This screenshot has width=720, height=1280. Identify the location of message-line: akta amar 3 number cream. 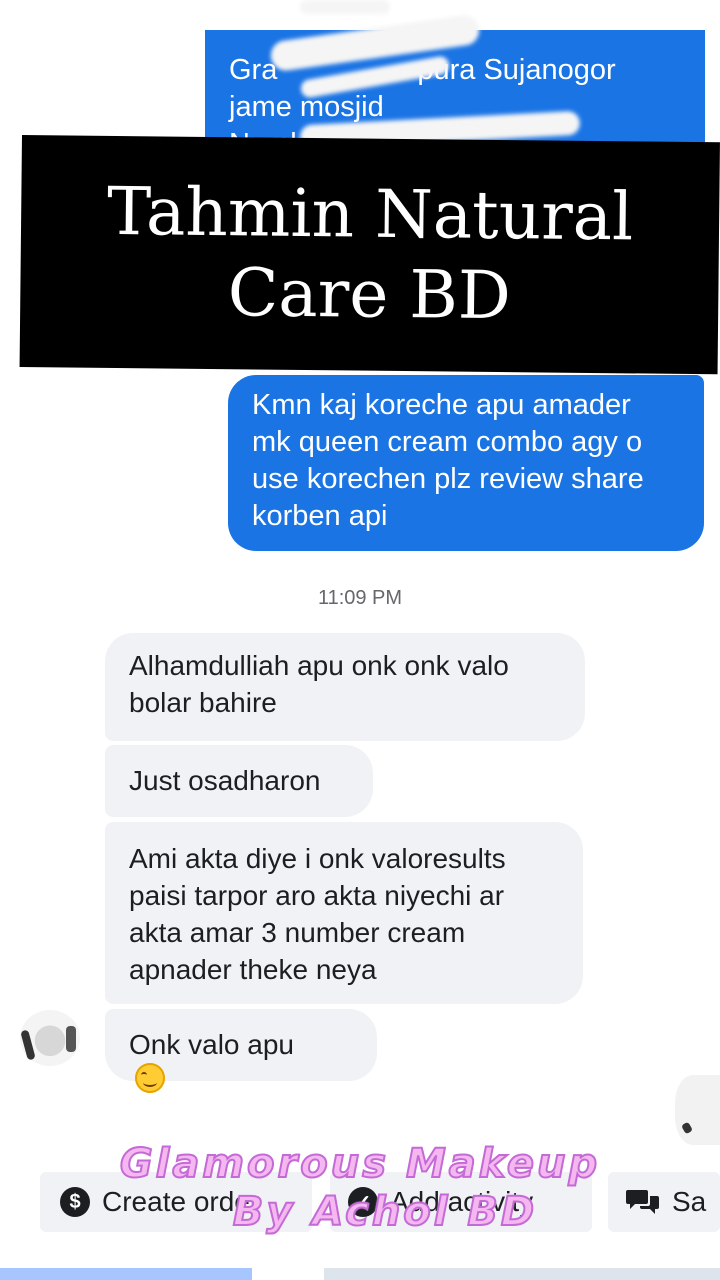
(297, 932).